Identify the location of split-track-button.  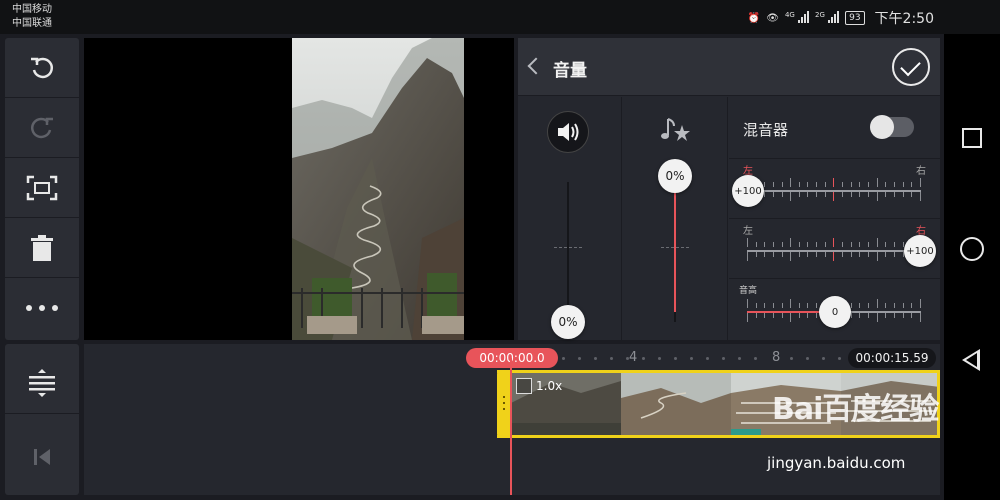
(42, 383).